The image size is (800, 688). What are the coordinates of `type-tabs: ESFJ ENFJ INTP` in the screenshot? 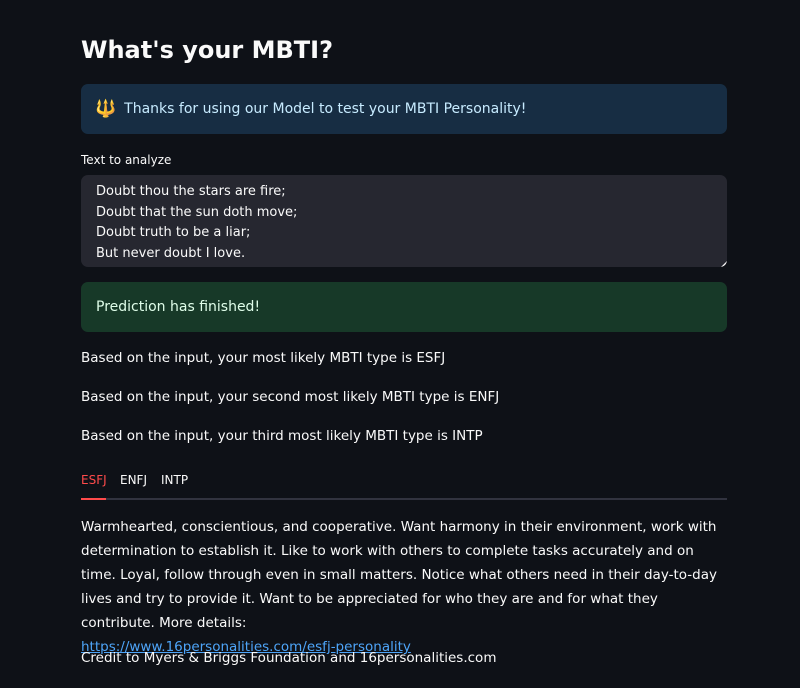 It's located at (404, 485).